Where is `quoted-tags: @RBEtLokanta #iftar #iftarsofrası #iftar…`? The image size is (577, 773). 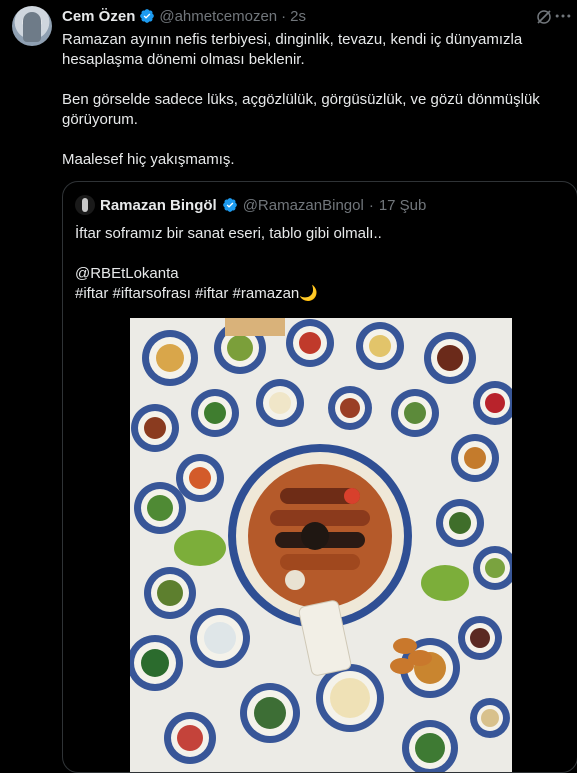 quoted-tags: @RBEtLokanta #iftar #iftarsofrası #iftar… is located at coordinates (315, 284).